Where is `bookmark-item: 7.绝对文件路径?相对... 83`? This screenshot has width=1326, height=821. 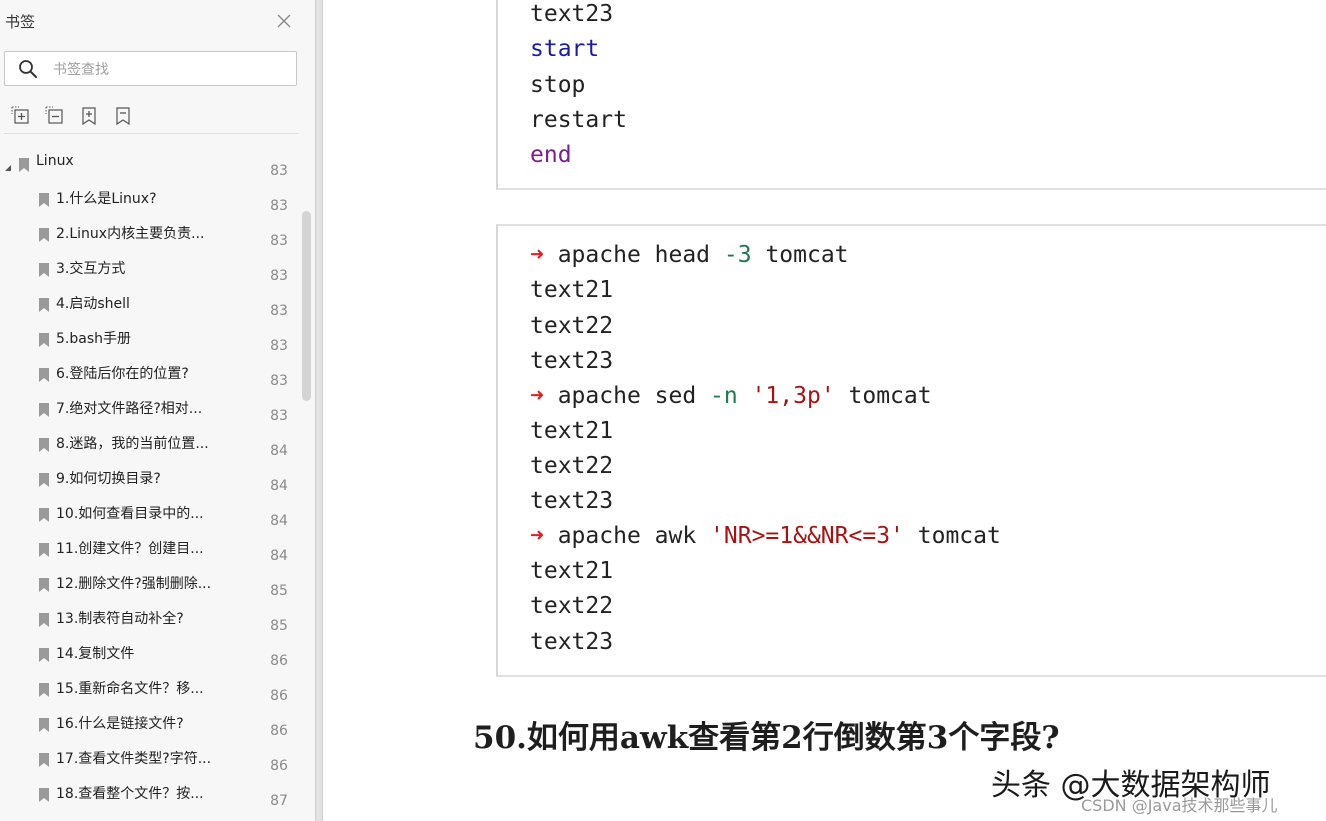 bookmark-item: 7.绝对文件路径?相对... 83 is located at coordinates (150, 408).